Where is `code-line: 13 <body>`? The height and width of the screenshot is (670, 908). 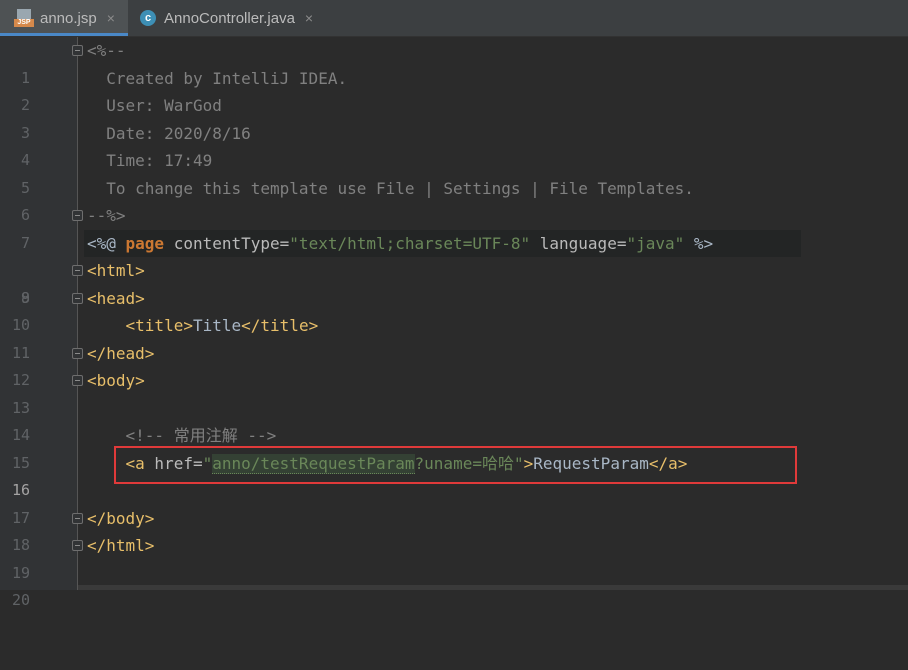 code-line: 13 <body> is located at coordinates (454, 392).